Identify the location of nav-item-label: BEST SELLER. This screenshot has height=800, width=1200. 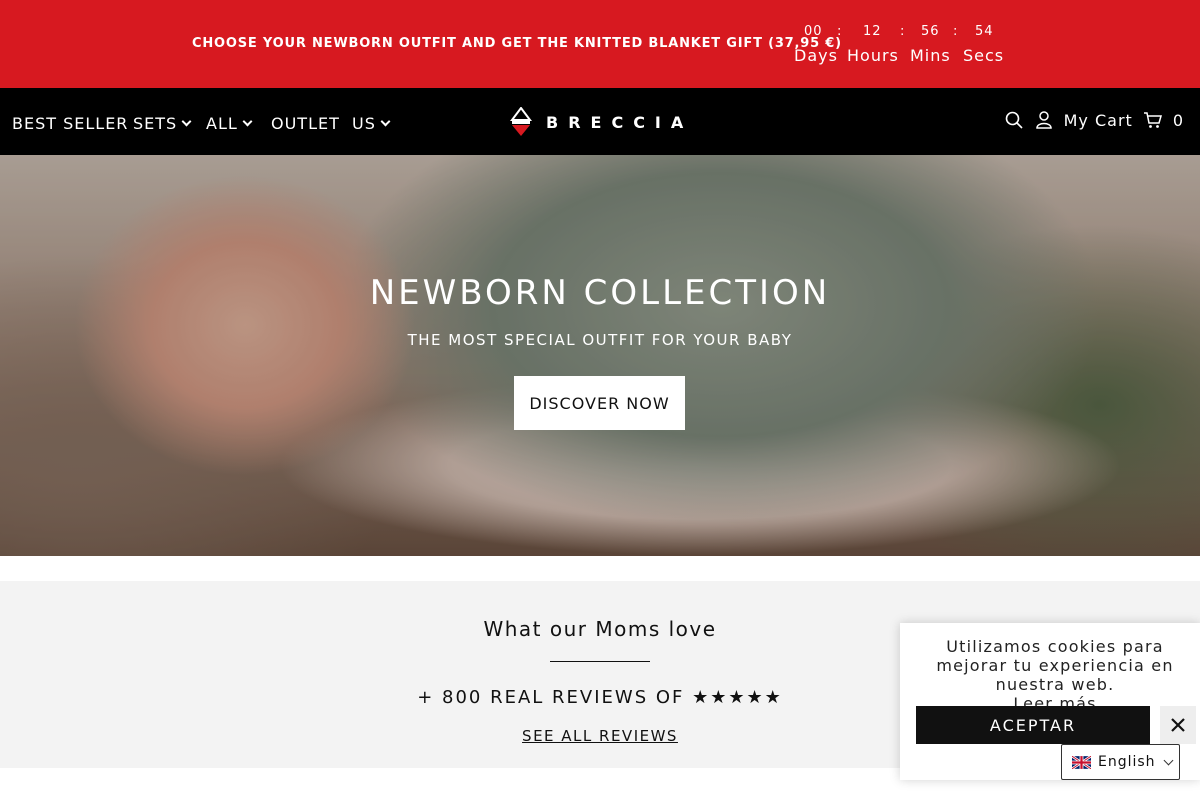
(70, 123).